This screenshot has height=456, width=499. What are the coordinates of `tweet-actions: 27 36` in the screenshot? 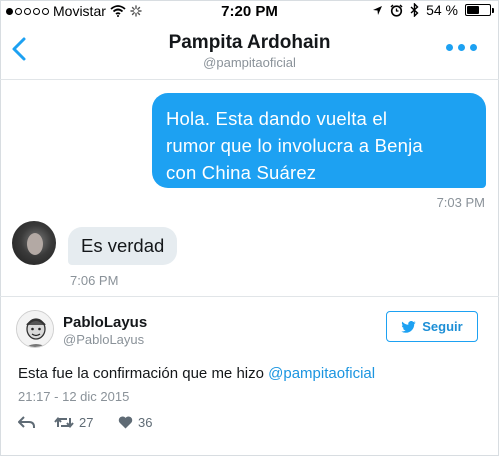 It's located at (85, 422).